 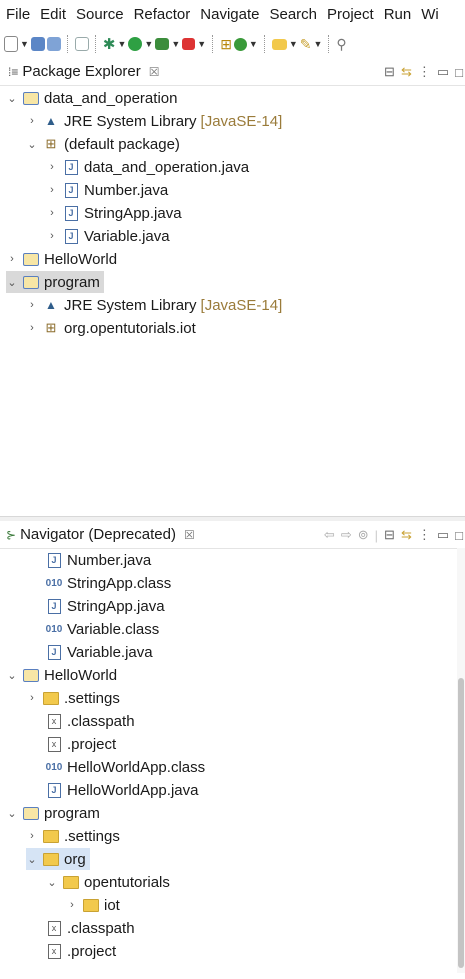 I want to click on tree-item-helloworld: › HelloWorld, so click(x=61, y=259).